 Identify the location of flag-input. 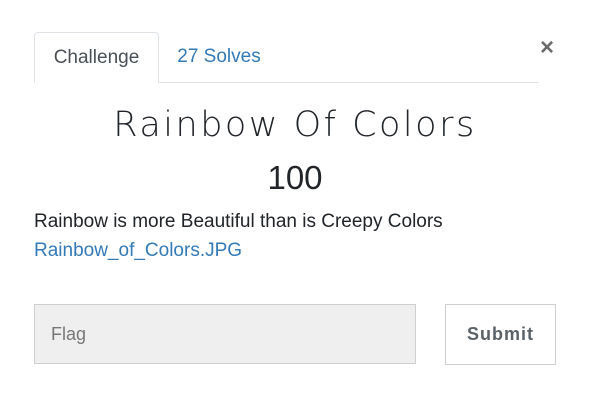
(225, 334).